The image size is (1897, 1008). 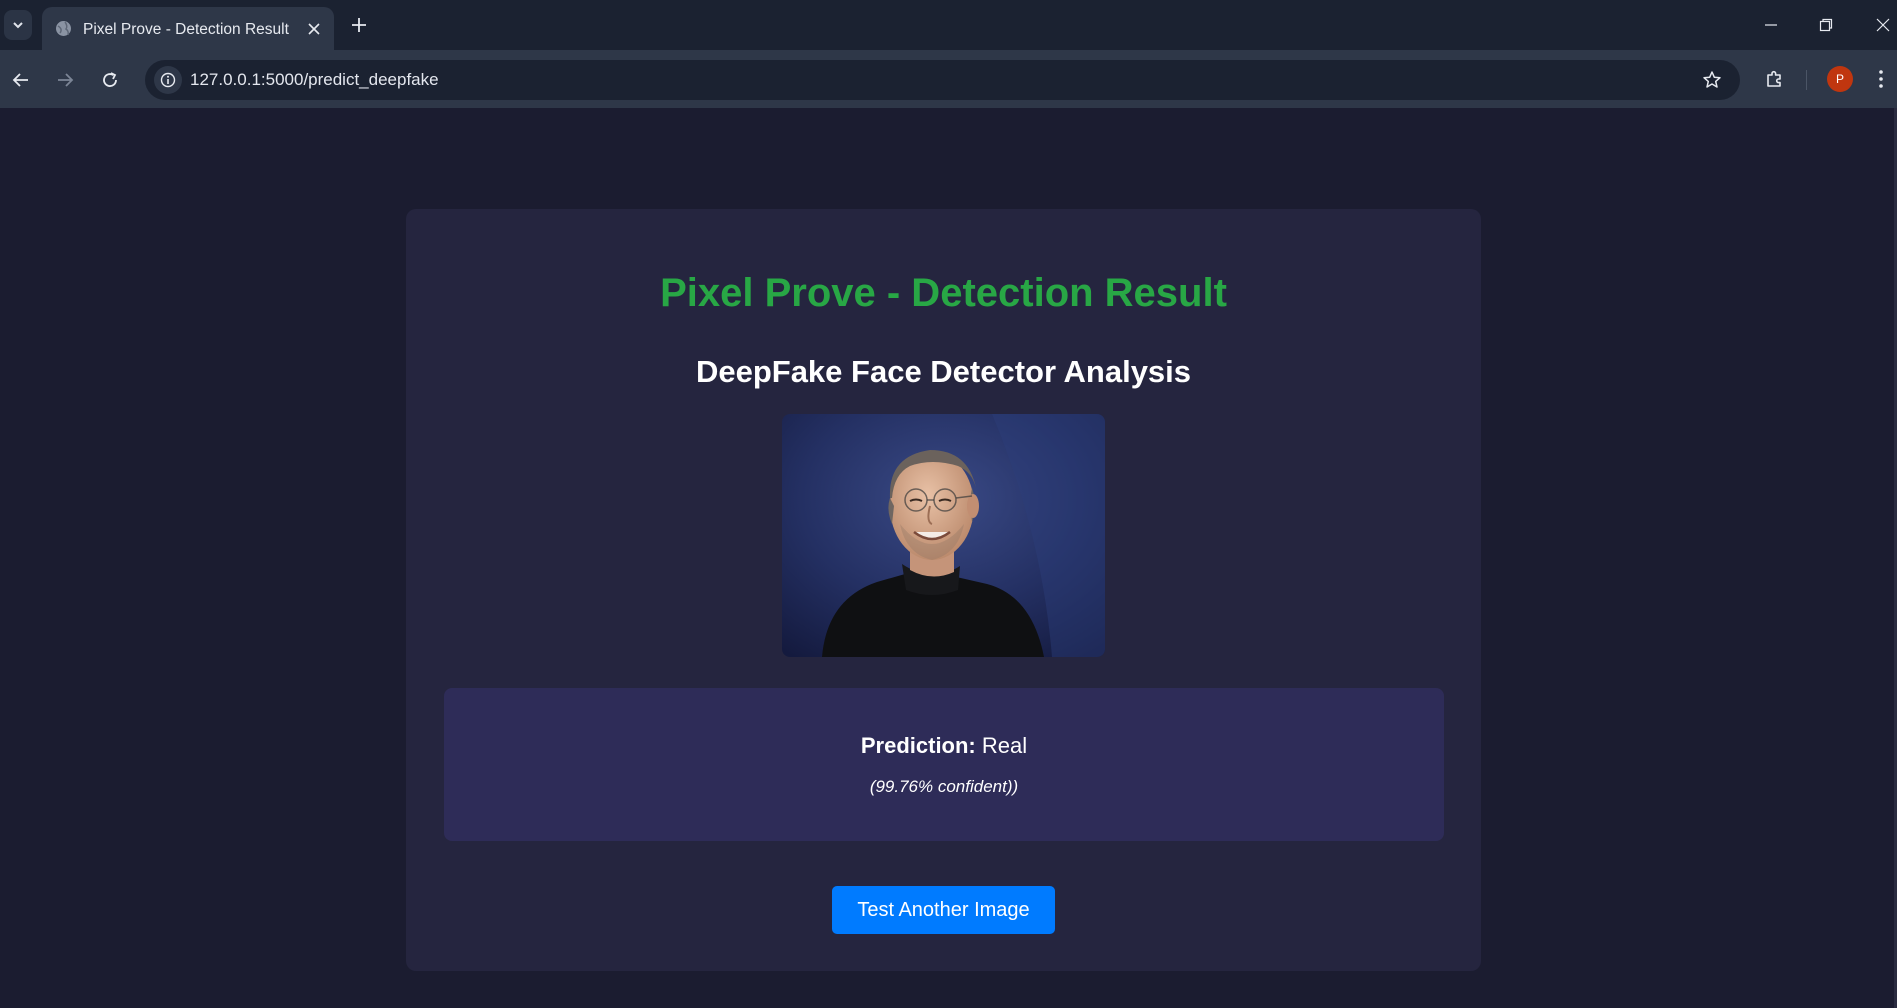 What do you see at coordinates (168, 80) in the screenshot?
I see `site-info-icon` at bounding box center [168, 80].